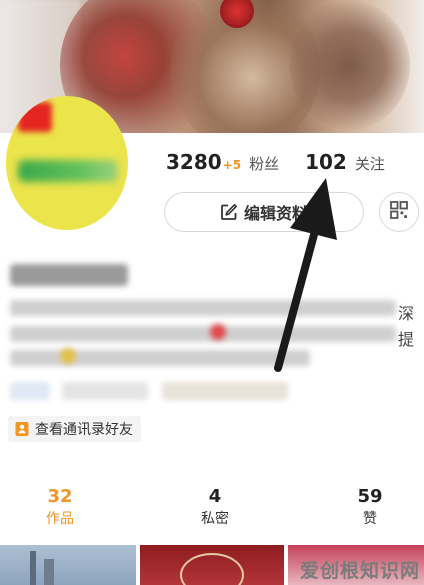 The height and width of the screenshot is (585, 424). What do you see at coordinates (60, 496) in the screenshot?
I see `tab-works-count: 32` at bounding box center [60, 496].